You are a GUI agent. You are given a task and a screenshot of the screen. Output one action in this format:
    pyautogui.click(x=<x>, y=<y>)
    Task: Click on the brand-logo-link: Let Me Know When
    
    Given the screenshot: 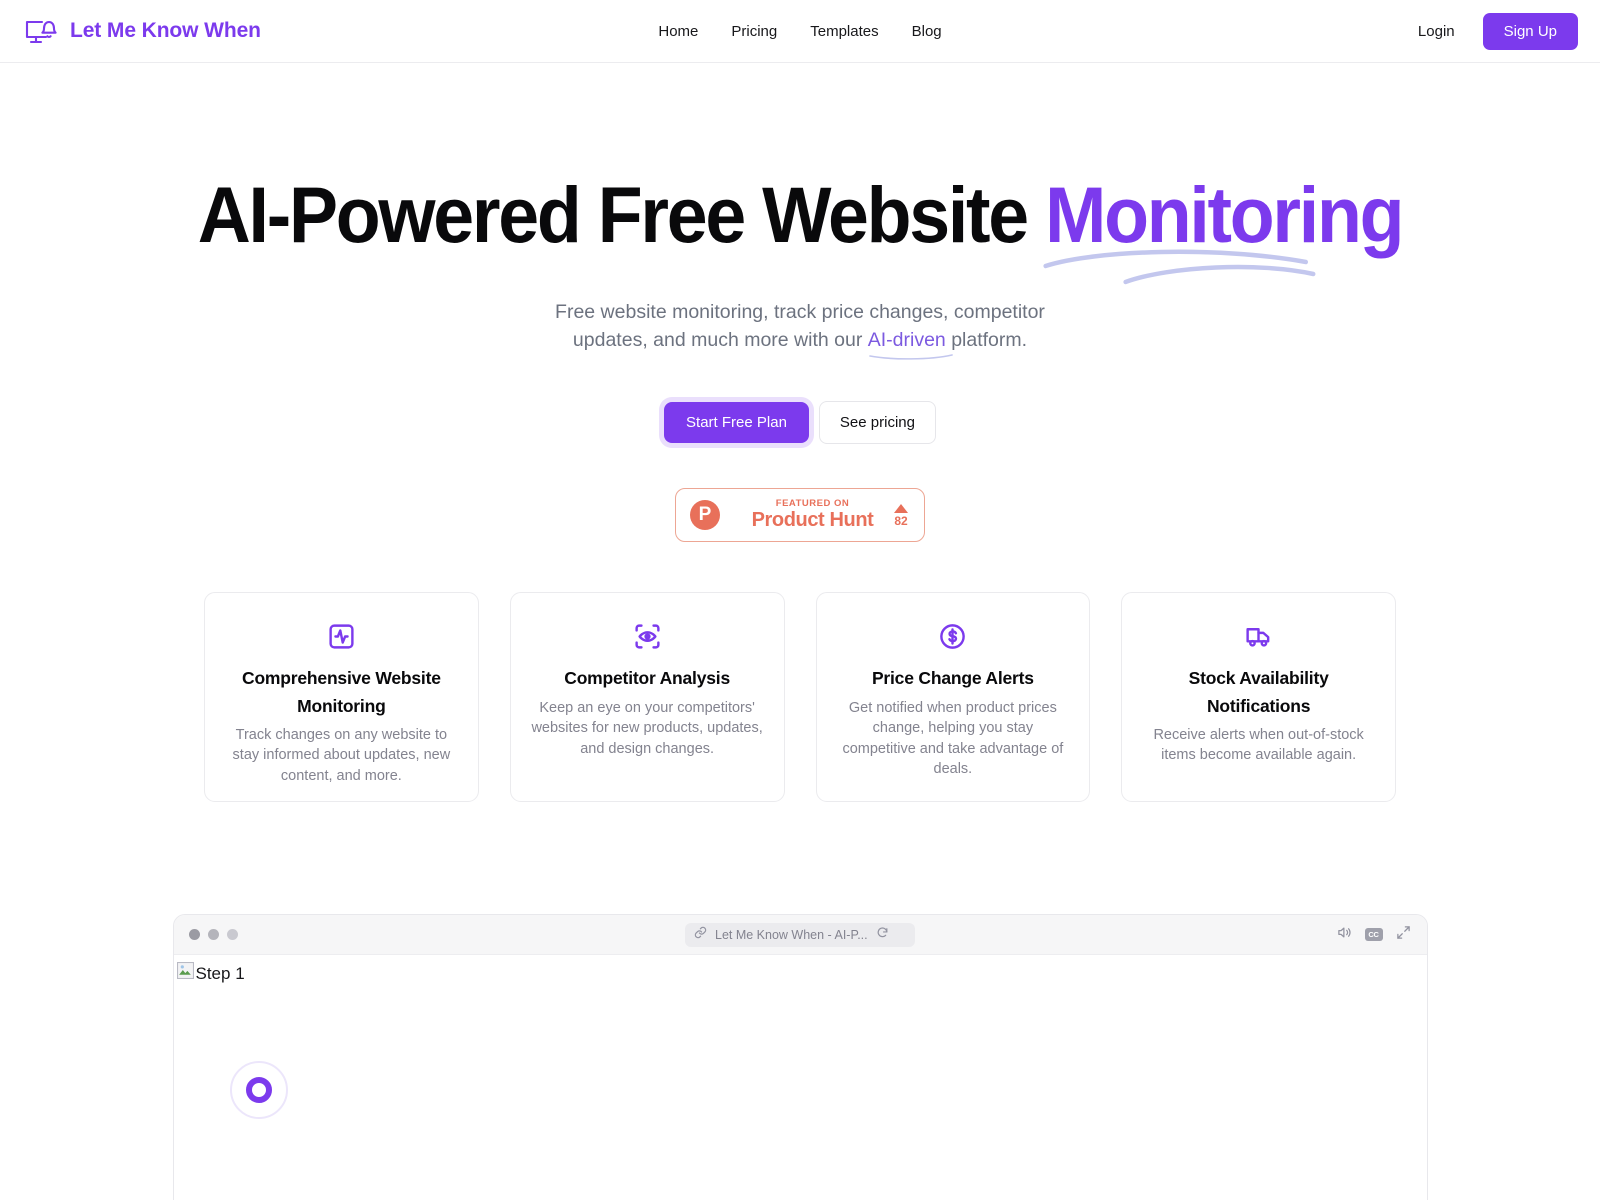 What is the action you would take?
    pyautogui.click(x=140, y=31)
    